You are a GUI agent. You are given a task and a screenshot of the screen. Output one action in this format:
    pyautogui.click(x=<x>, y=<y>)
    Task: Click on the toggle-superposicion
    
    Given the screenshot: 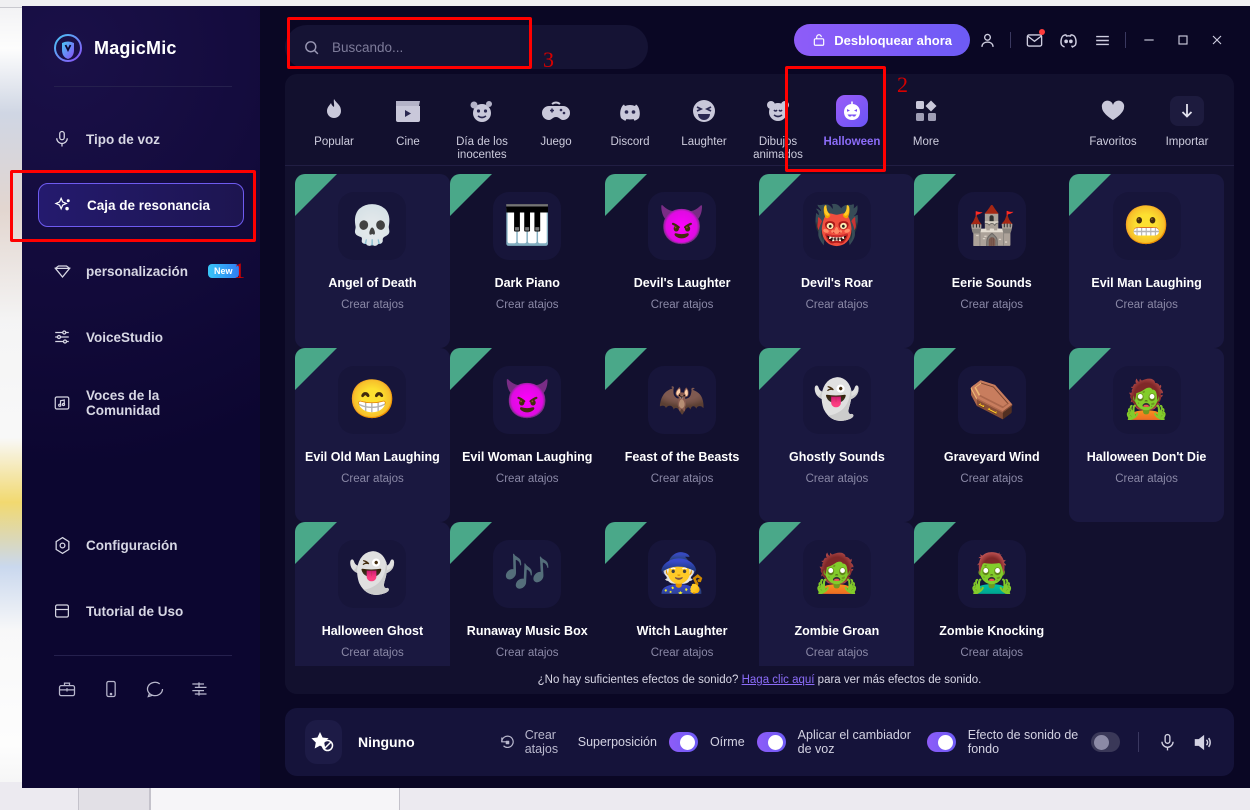 What is the action you would take?
    pyautogui.click(x=683, y=742)
    